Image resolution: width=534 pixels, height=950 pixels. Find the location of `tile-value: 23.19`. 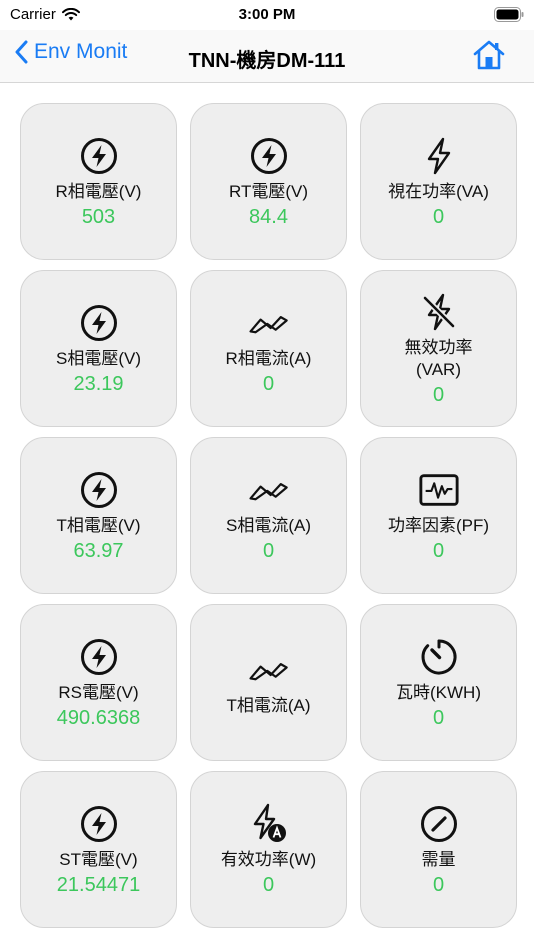

tile-value: 23.19 is located at coordinates (98, 383).